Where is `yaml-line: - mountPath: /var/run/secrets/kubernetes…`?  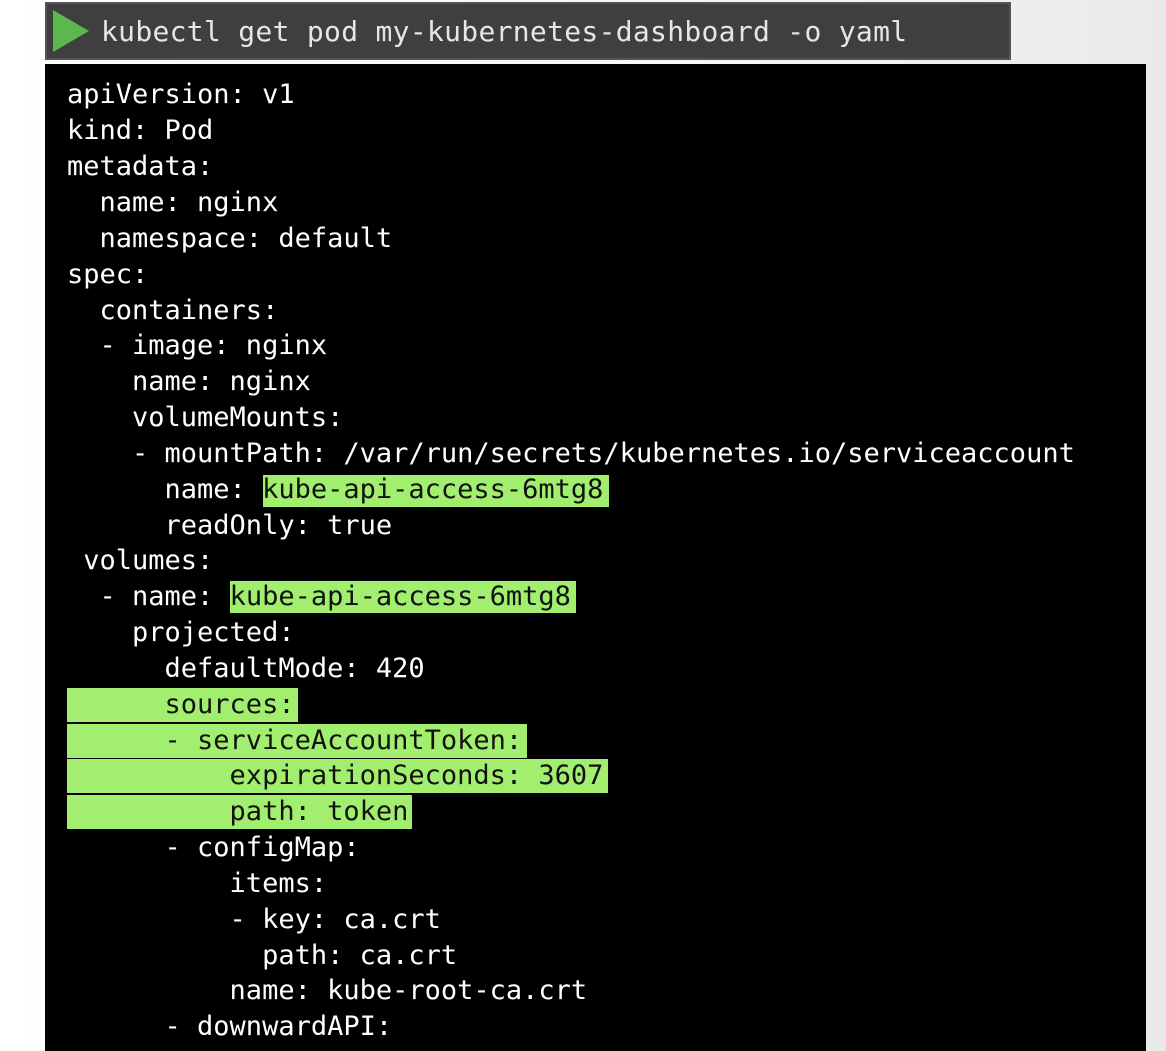
yaml-line: - mountPath: /var/run/secrets/kubernetes… is located at coordinates (571, 453).